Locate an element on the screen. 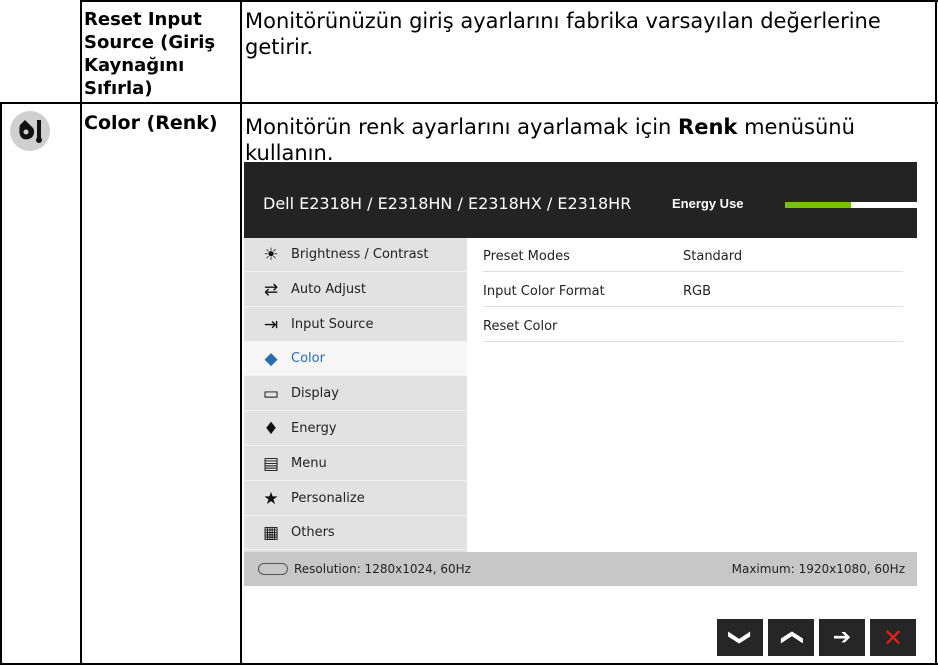  color-icon: ◆ is located at coordinates (271, 359).